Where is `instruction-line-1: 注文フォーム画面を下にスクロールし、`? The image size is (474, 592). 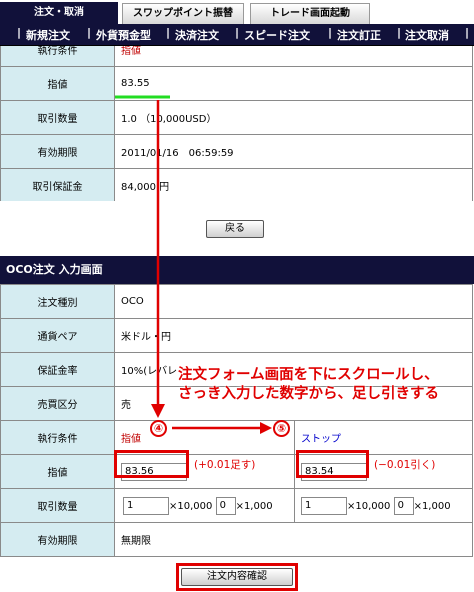 instruction-line-1: 注文フォーム画面を下にスクロールし、 is located at coordinates (308, 375).